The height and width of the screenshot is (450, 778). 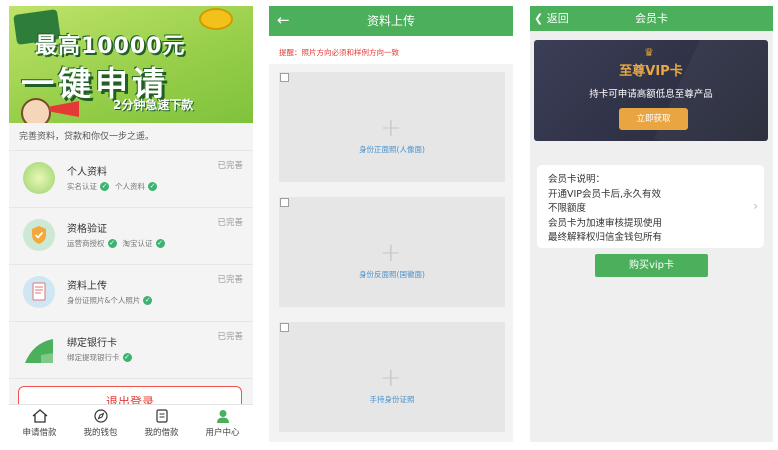 I want to click on tab-my-loans: 我的借款, so click(x=161, y=423).